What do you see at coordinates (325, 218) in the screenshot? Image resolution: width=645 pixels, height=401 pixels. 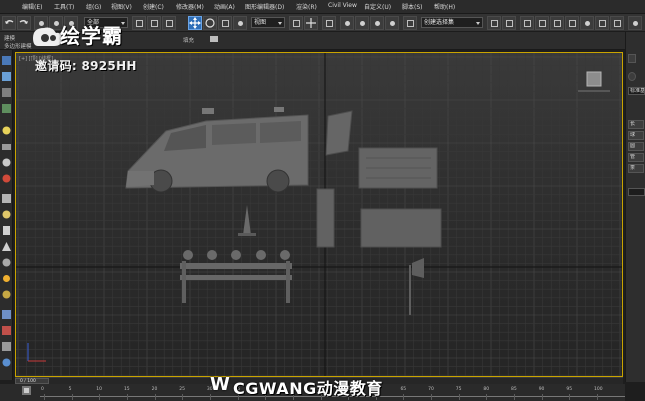 I see `side-door-model` at bounding box center [325, 218].